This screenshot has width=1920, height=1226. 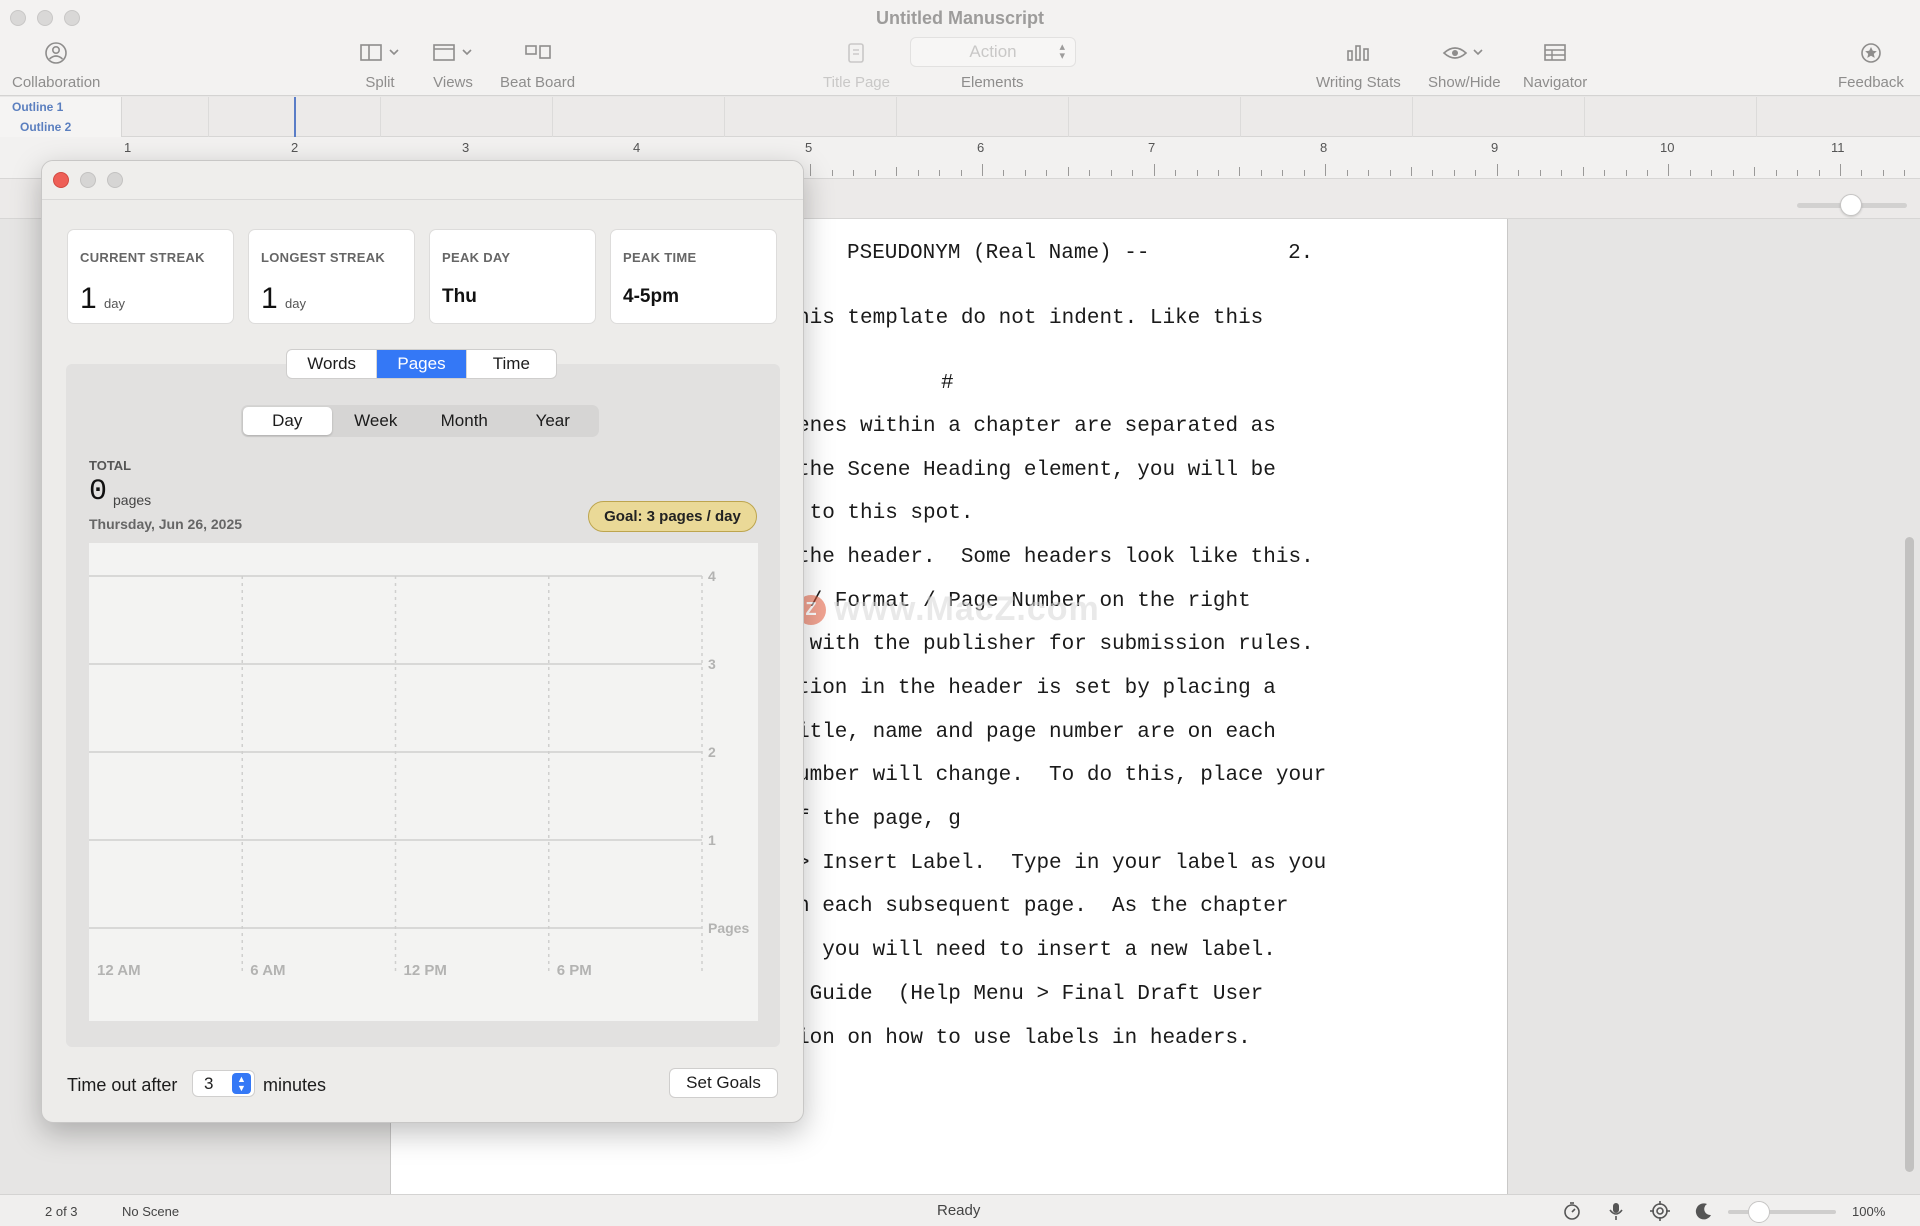 What do you see at coordinates (712, 752) in the screenshot?
I see `y-tick-label: 2` at bounding box center [712, 752].